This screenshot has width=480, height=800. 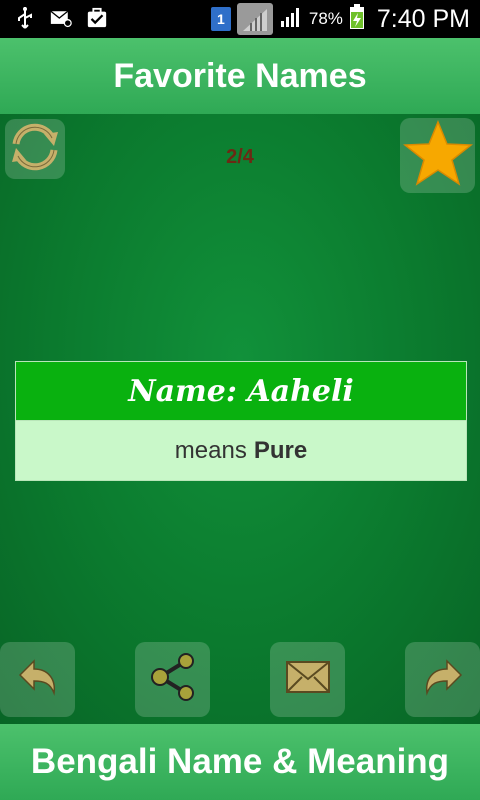 I want to click on system-icons: 1 78% 7:40 PM, so click(x=340, y=19).